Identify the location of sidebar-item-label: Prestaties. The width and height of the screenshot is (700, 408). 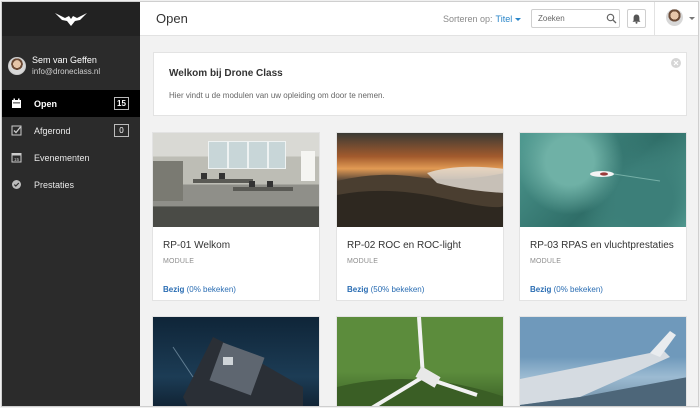
(54, 184).